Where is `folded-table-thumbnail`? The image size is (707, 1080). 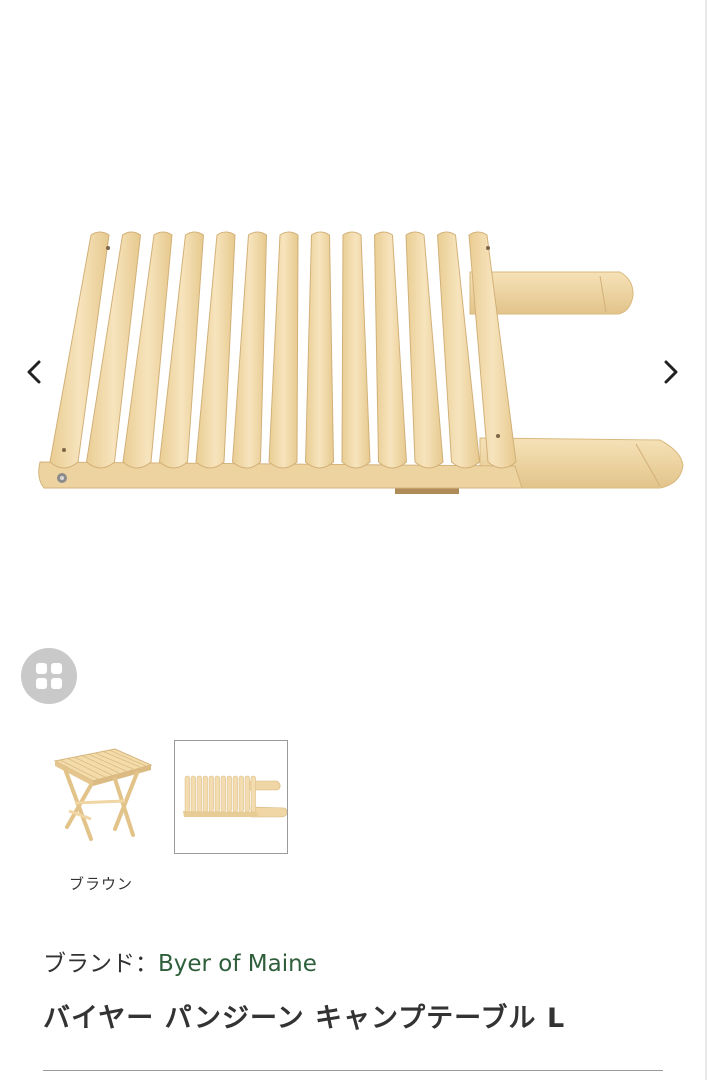
folded-table-thumbnail is located at coordinates (235, 796).